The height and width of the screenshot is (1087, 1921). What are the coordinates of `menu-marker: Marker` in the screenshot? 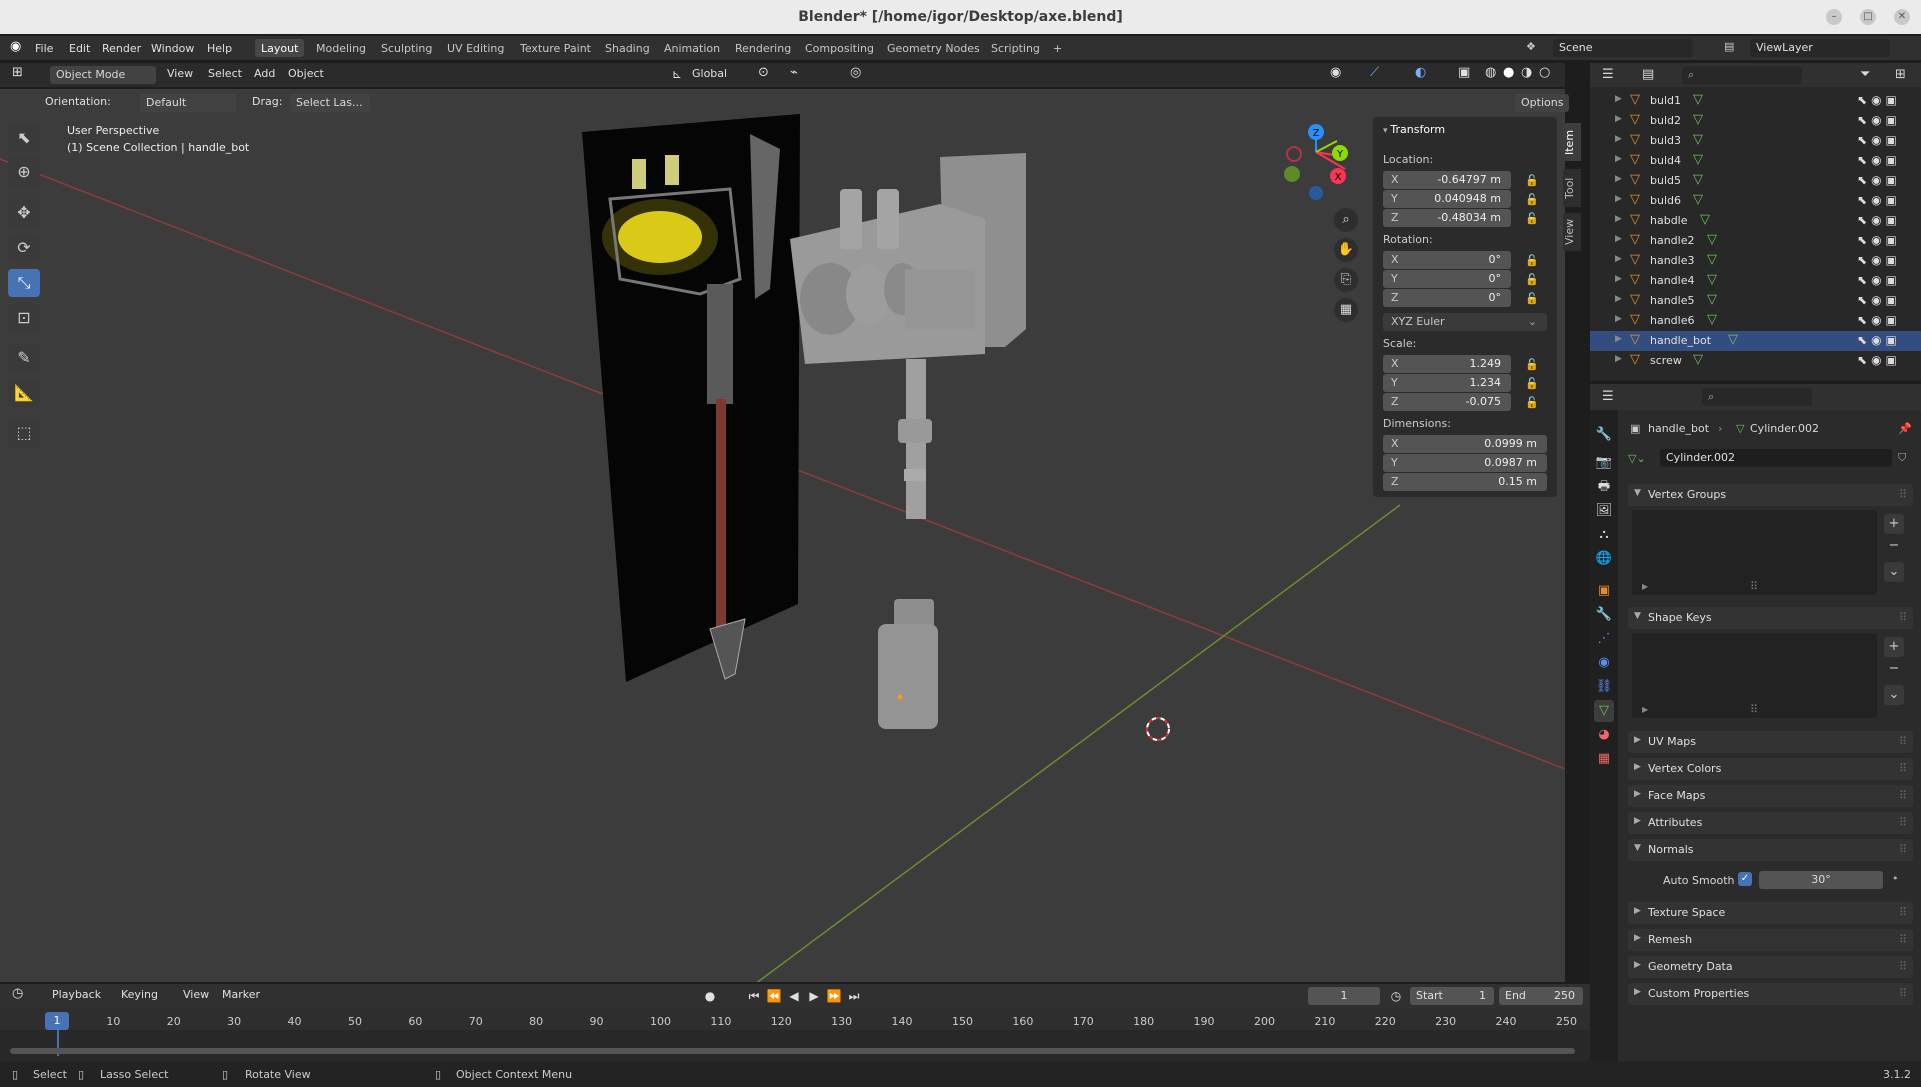 It's located at (241, 994).